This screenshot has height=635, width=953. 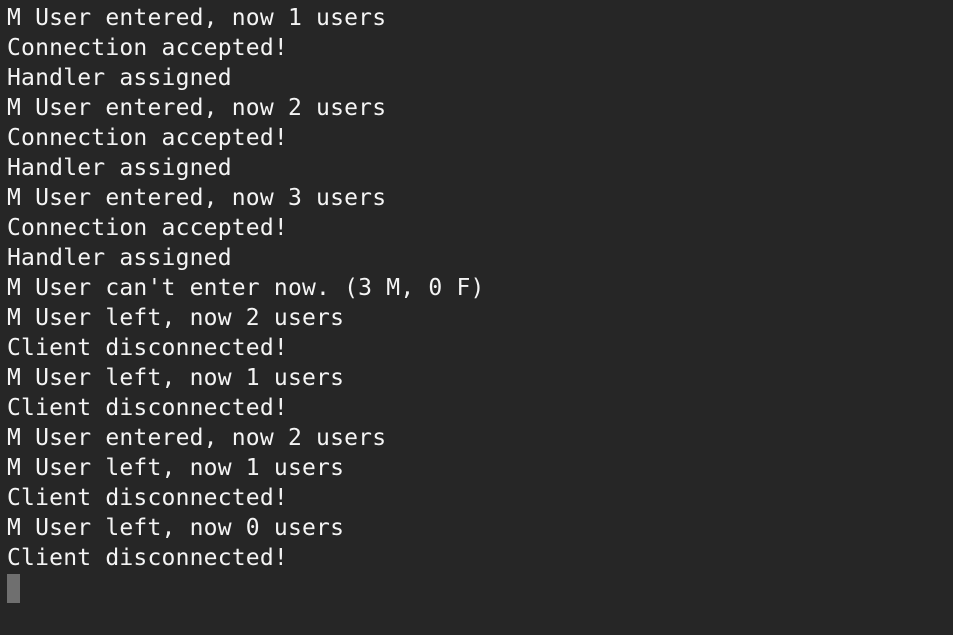 What do you see at coordinates (197, 18) in the screenshot?
I see `terminal-line: M User entered, now 1 users` at bounding box center [197, 18].